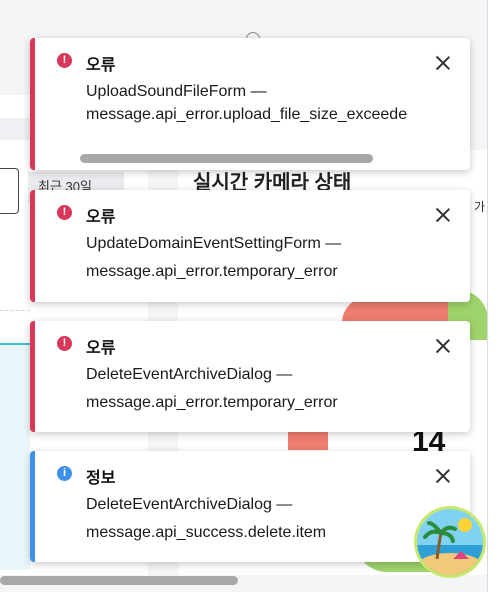 Image resolution: width=500 pixels, height=592 pixels. What do you see at coordinates (64, 473) in the screenshot?
I see `info-icon: i` at bounding box center [64, 473].